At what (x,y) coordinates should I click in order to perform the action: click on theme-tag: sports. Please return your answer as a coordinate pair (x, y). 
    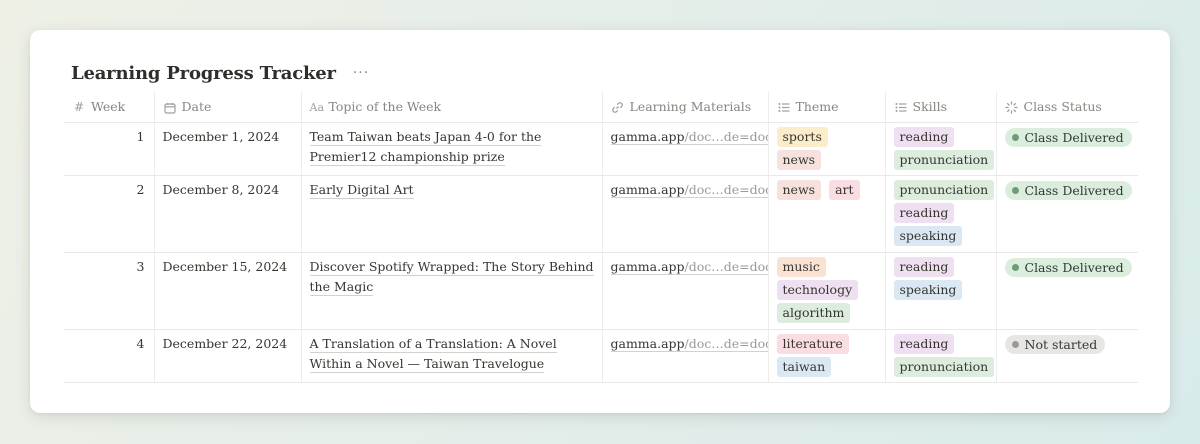
    Looking at the image, I should click on (802, 136).